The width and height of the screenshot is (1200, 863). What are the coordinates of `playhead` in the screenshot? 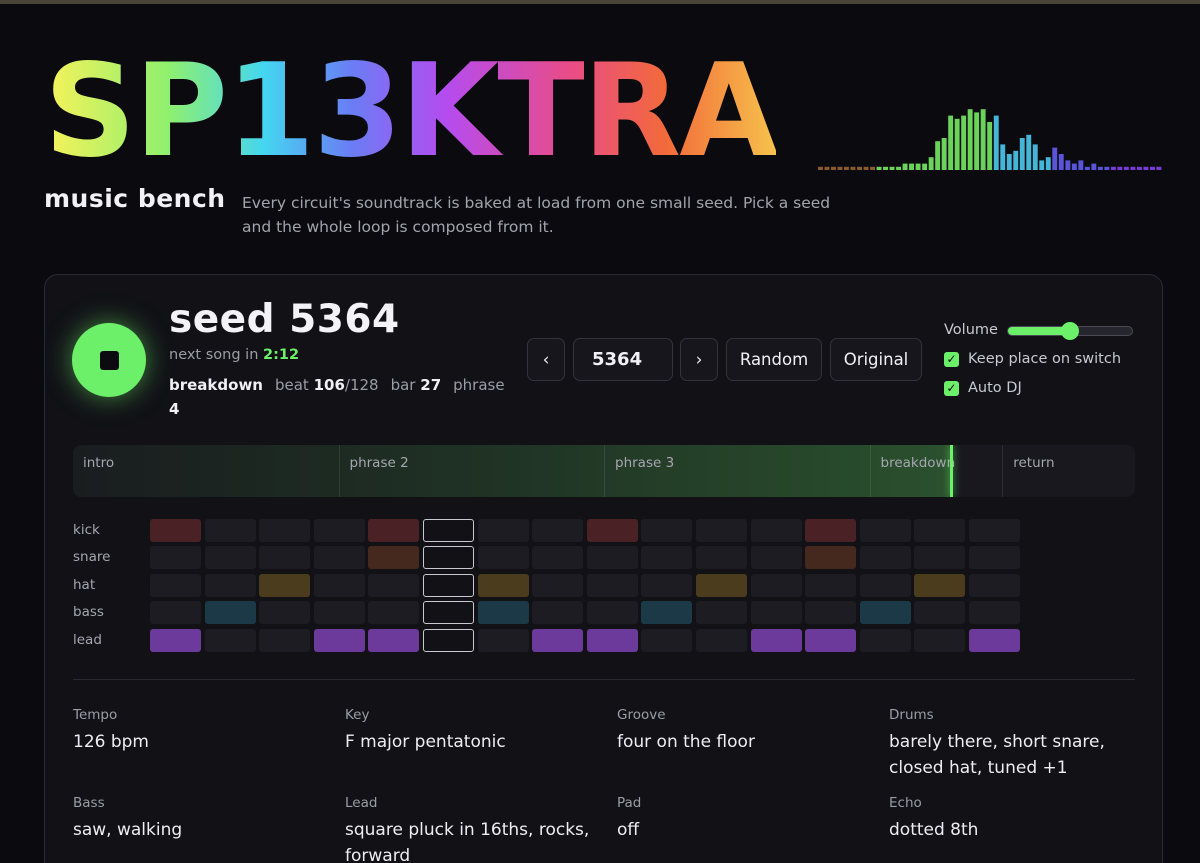 It's located at (952, 471).